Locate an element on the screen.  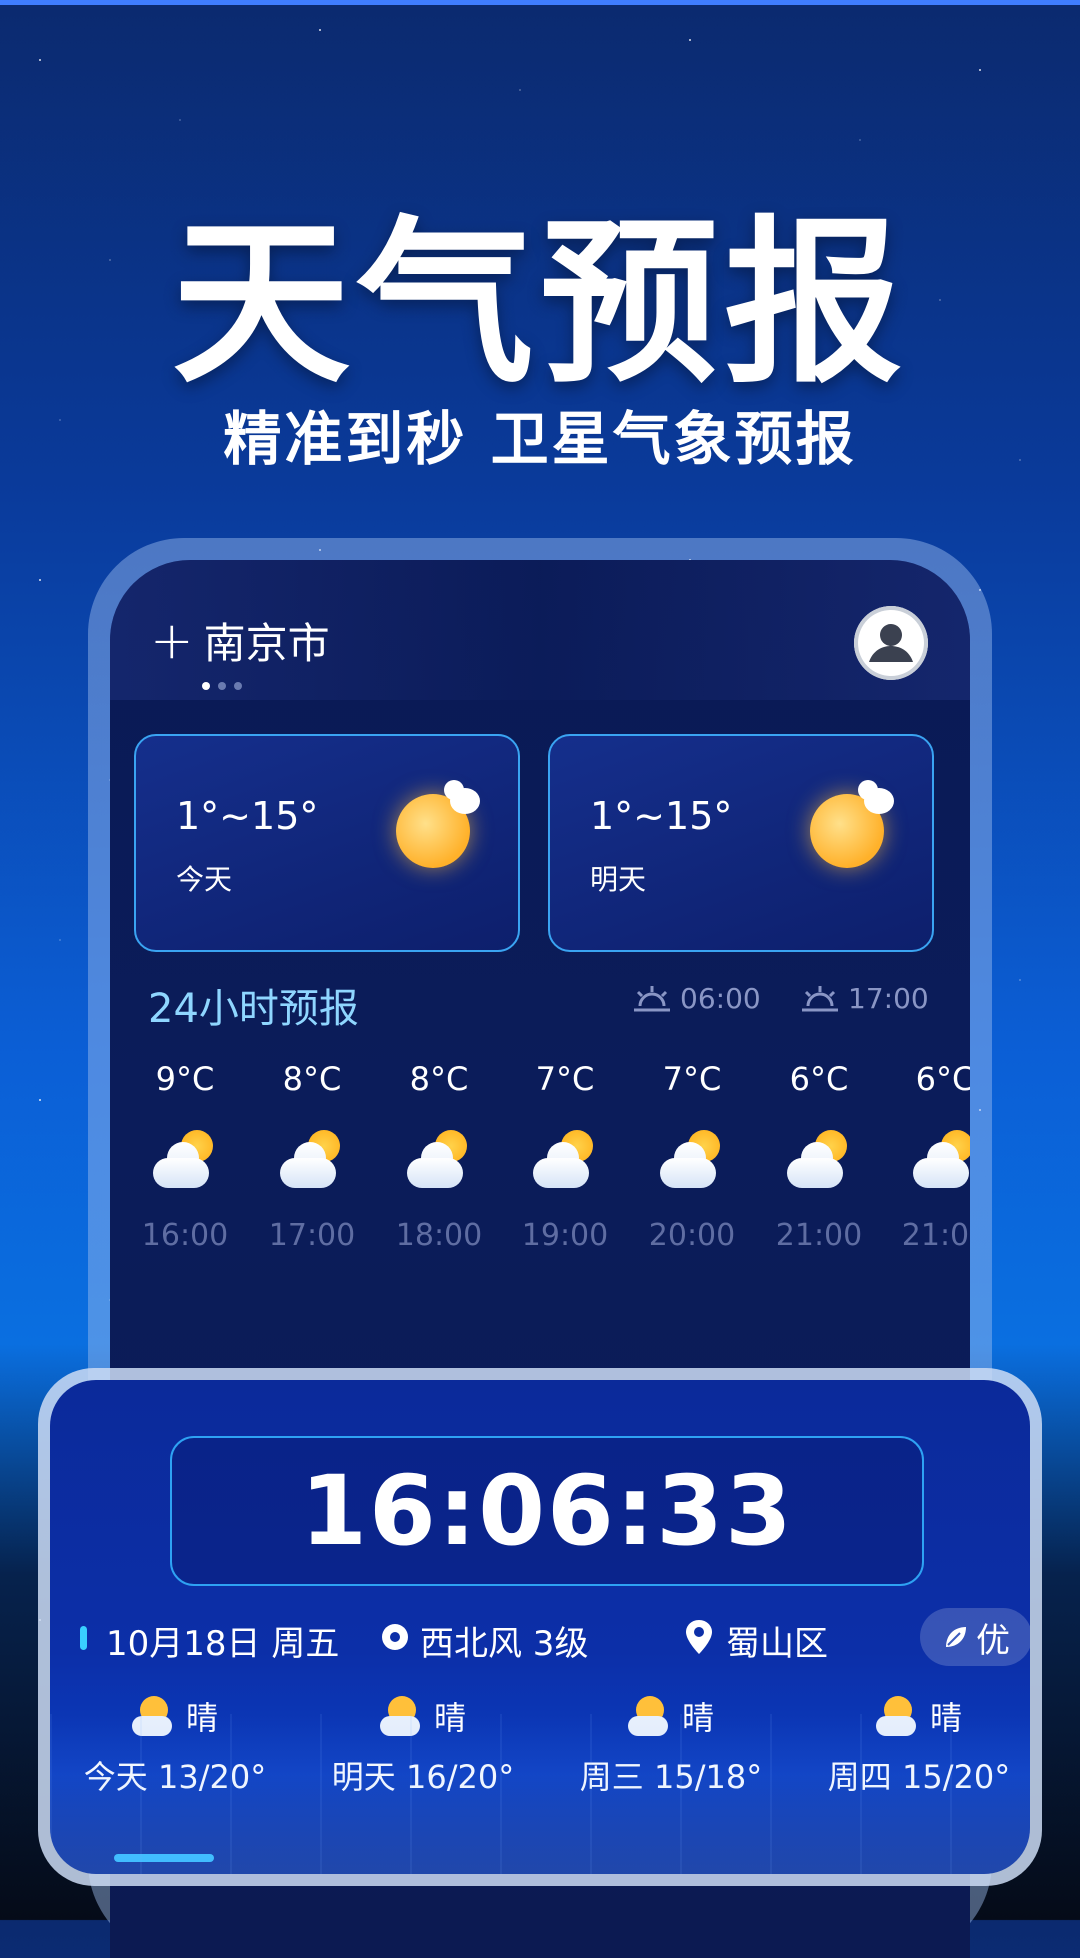
user-avatar is located at coordinates (891, 643).